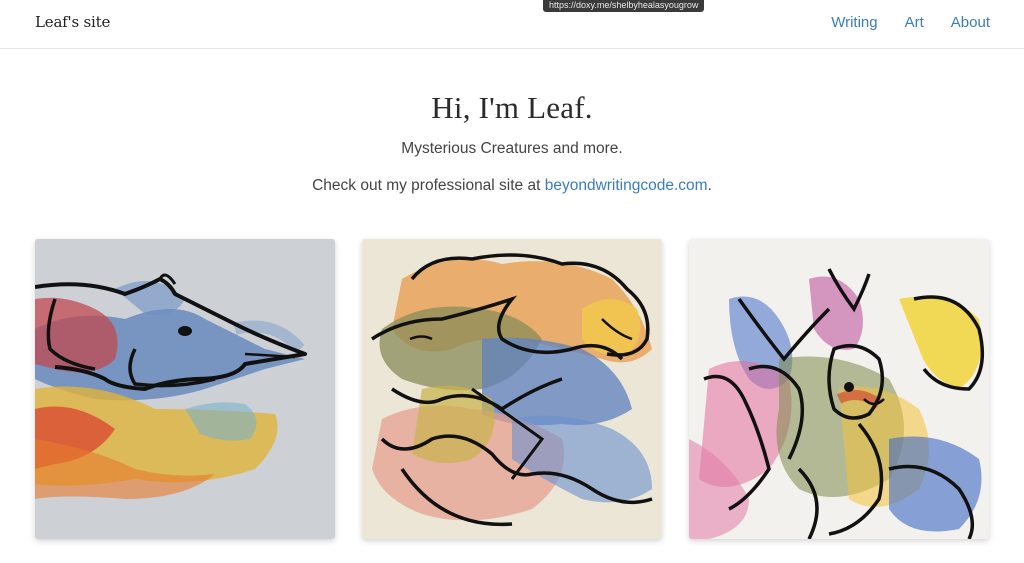  I want to click on professional-site-link: beyondwritingcode.com, so click(626, 185).